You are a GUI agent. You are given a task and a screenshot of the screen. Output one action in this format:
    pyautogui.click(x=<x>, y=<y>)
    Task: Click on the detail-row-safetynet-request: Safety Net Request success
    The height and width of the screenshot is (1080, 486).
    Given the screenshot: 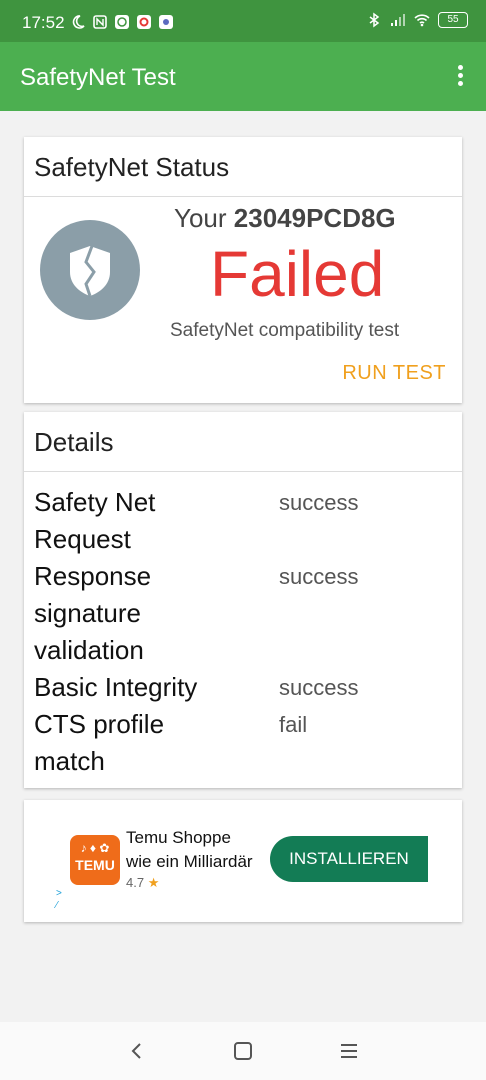 What is the action you would take?
    pyautogui.click(x=244, y=521)
    